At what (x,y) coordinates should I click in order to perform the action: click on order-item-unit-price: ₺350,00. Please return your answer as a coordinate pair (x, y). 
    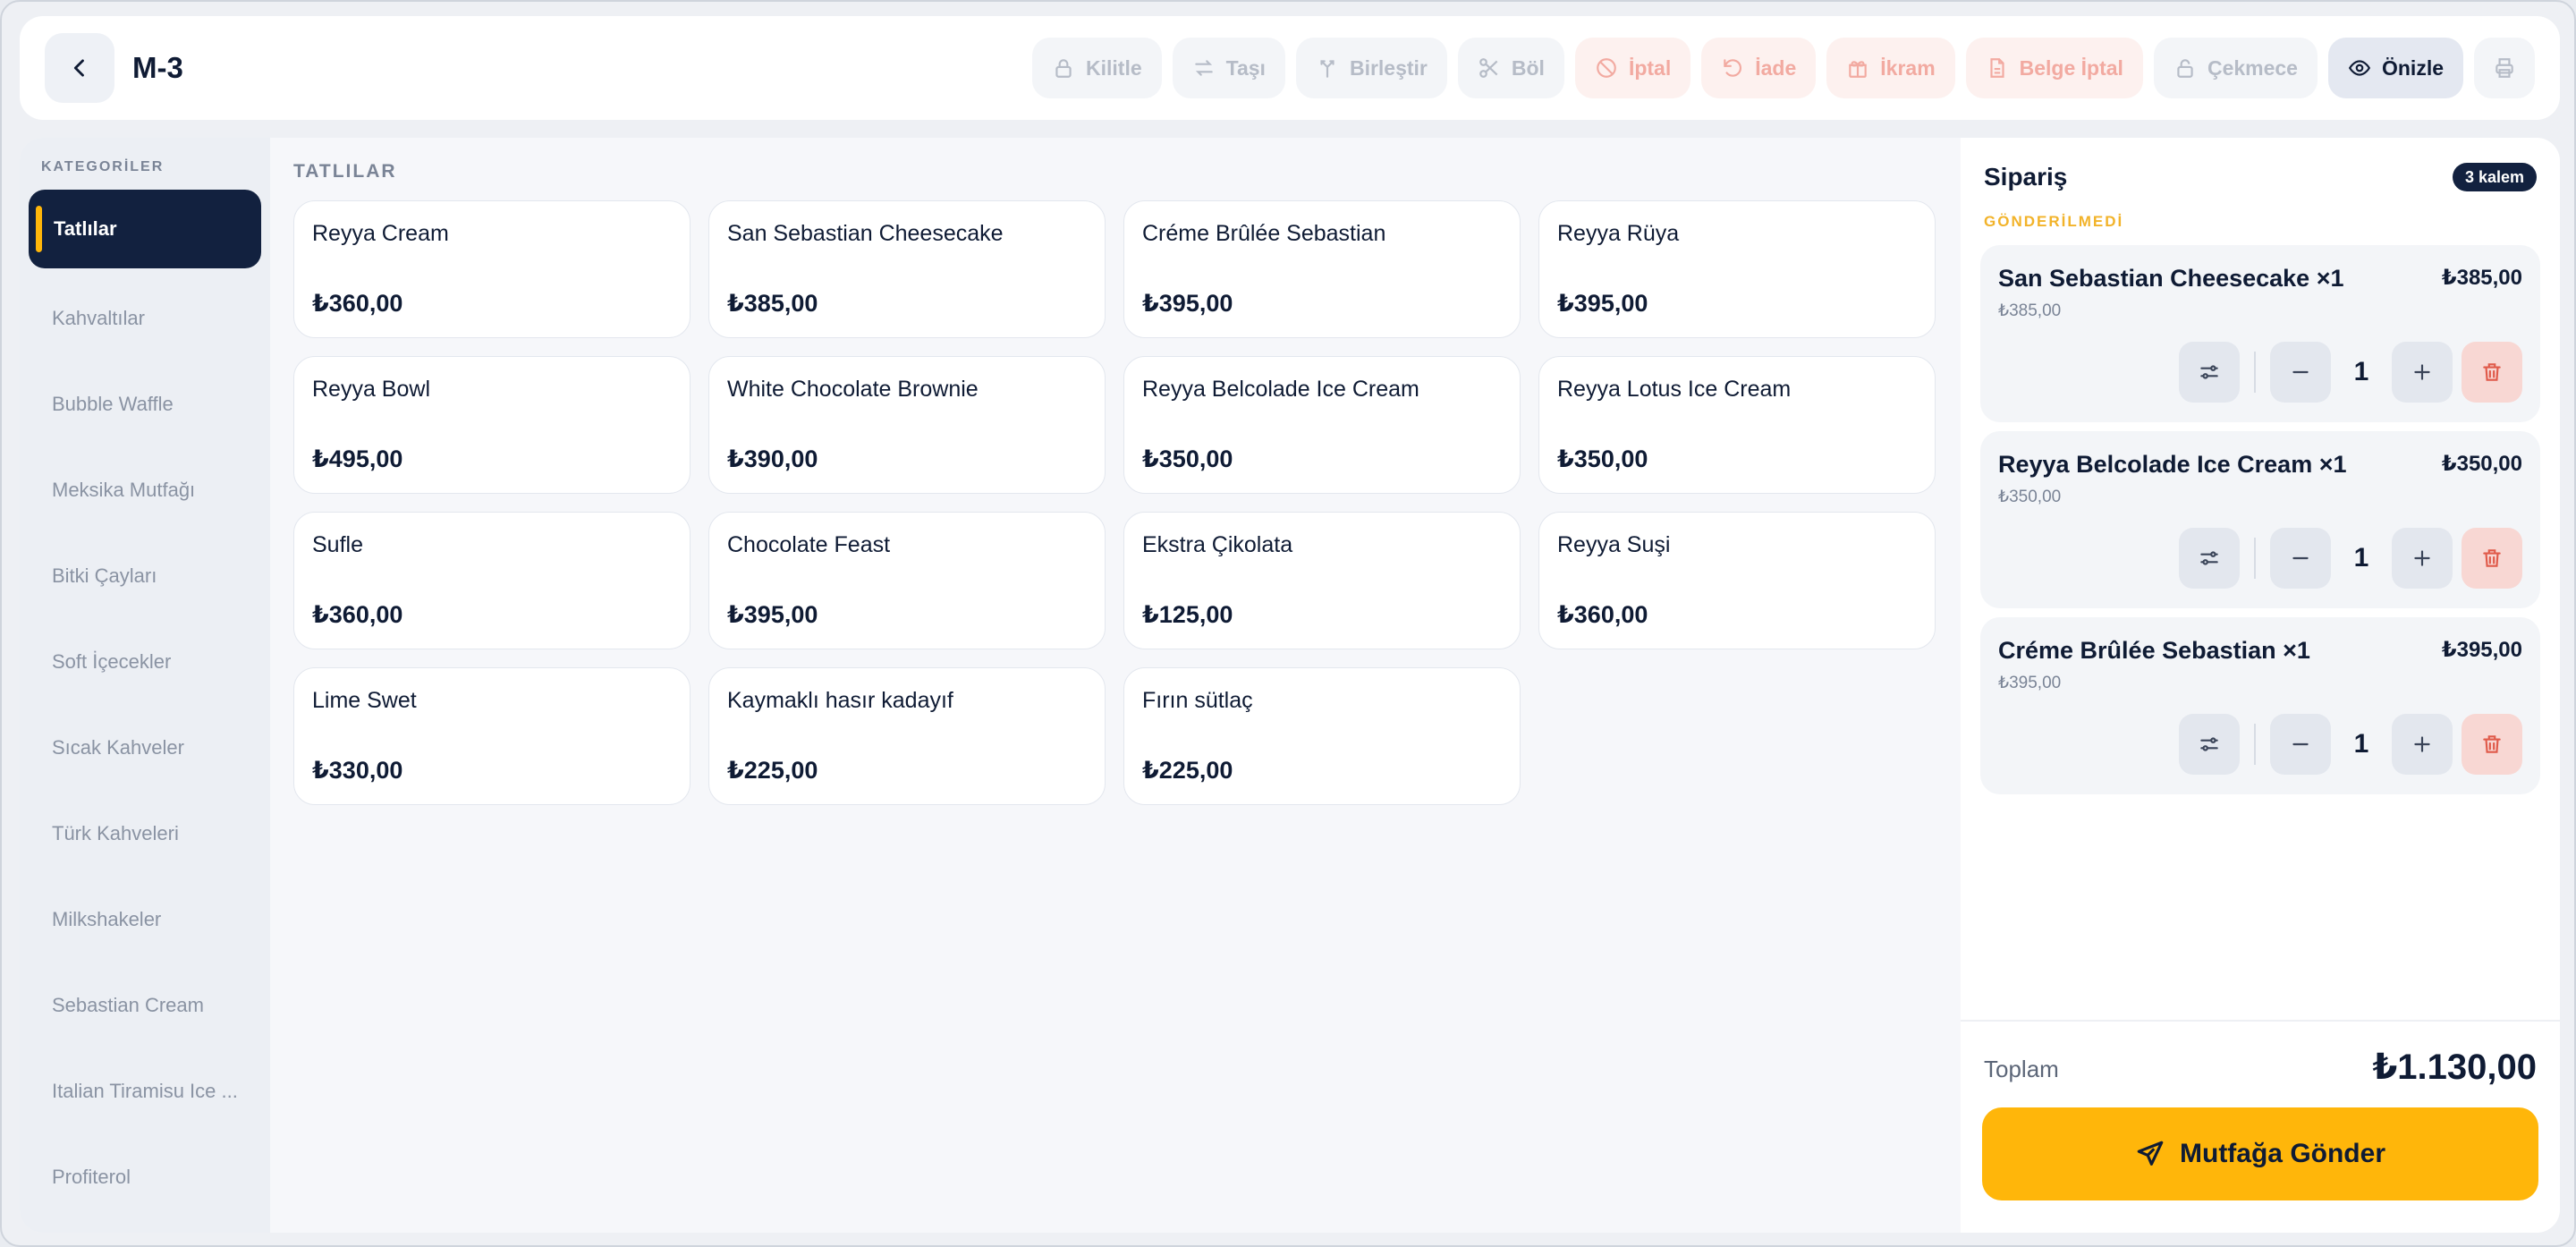
    Looking at the image, I should click on (2030, 497).